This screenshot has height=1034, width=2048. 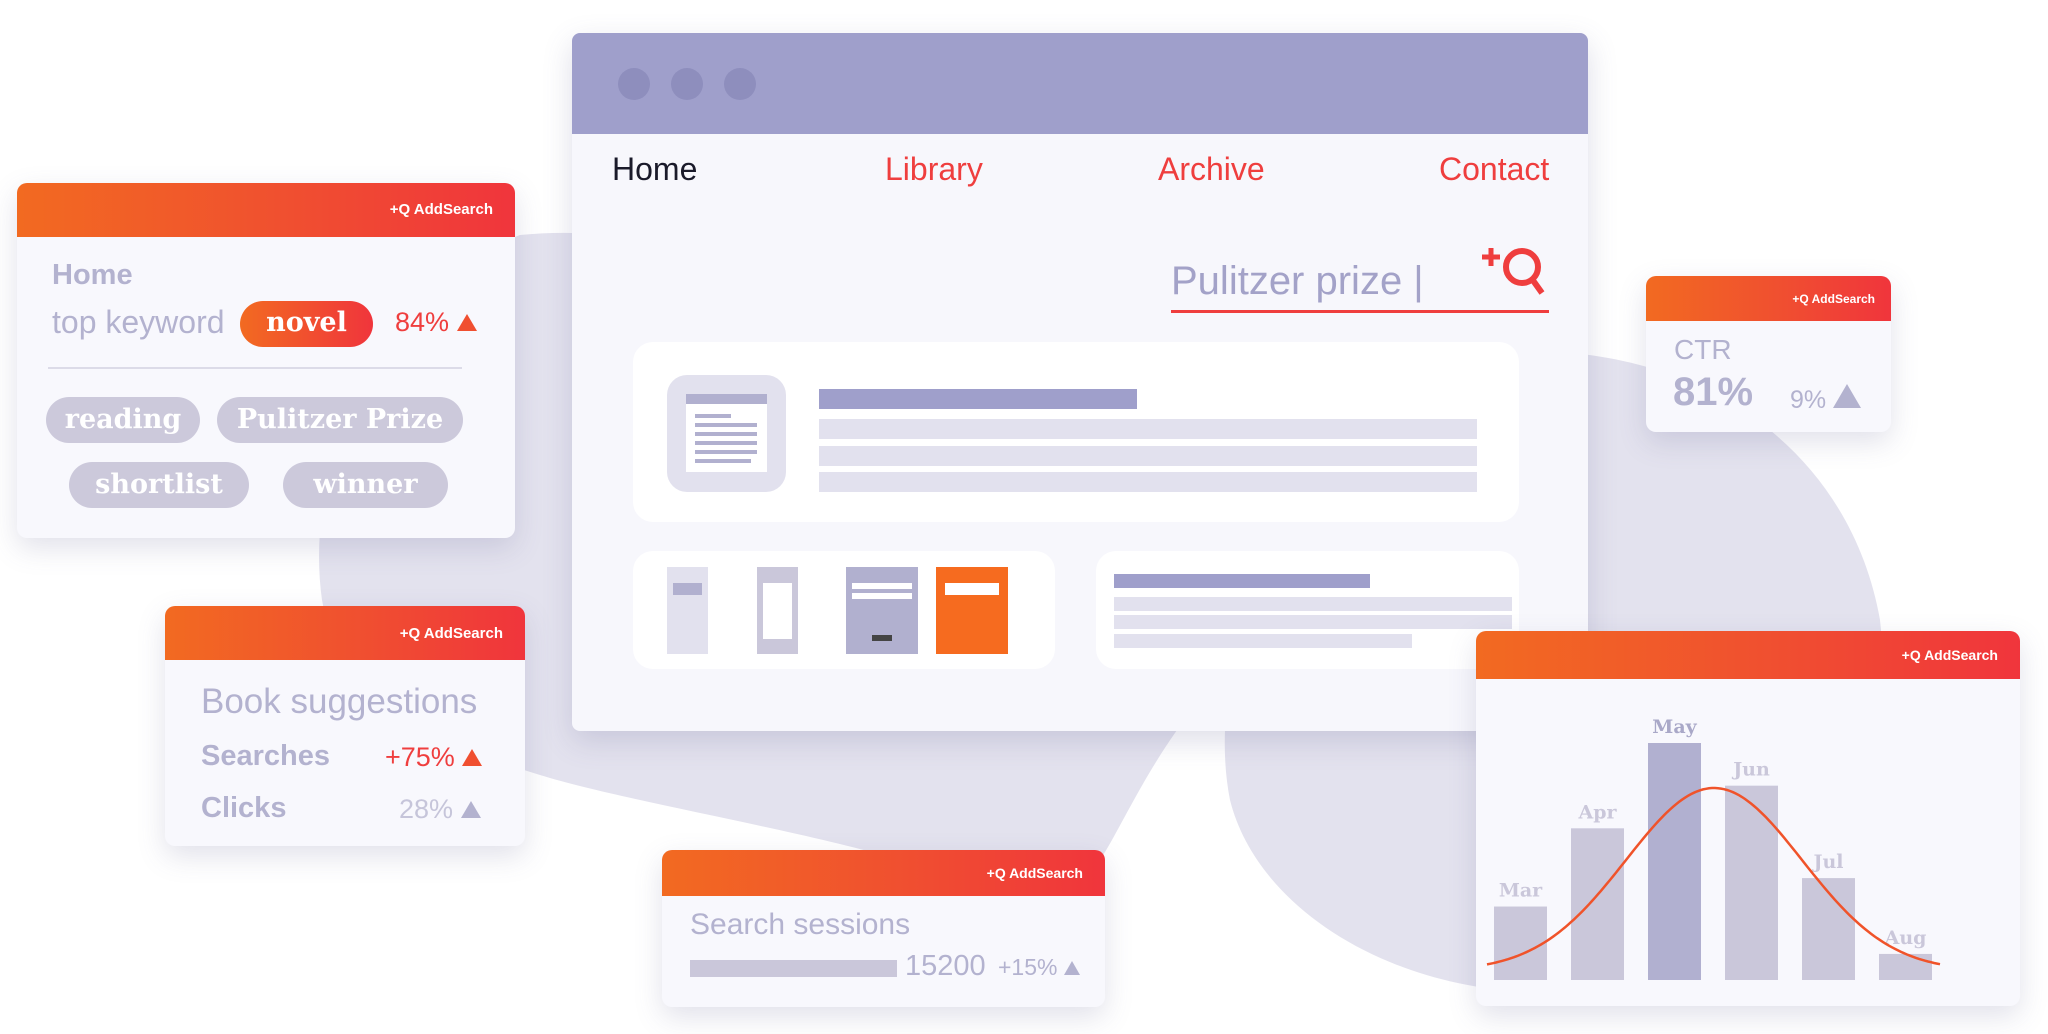 I want to click on widget-title: Book suggestions, so click(x=339, y=701).